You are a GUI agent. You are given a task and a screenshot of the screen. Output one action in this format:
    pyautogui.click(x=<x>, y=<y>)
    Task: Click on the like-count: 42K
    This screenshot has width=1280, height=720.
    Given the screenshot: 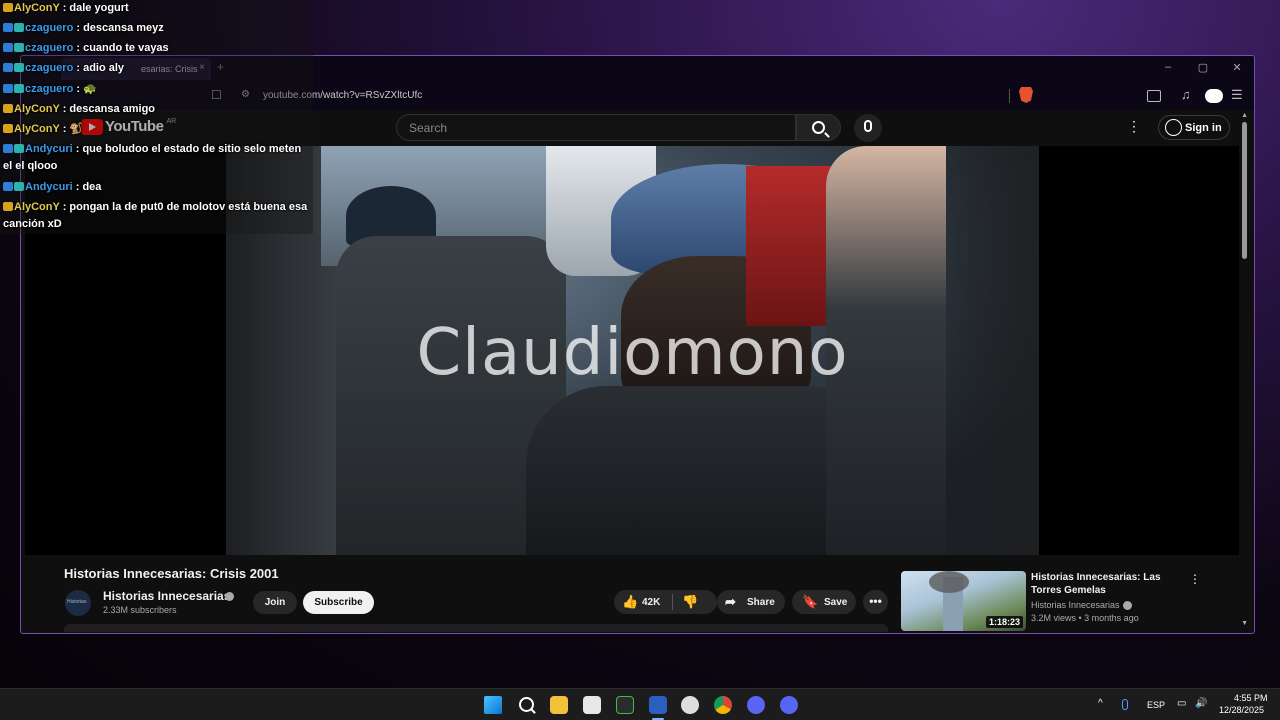 What is the action you would take?
    pyautogui.click(x=651, y=602)
    